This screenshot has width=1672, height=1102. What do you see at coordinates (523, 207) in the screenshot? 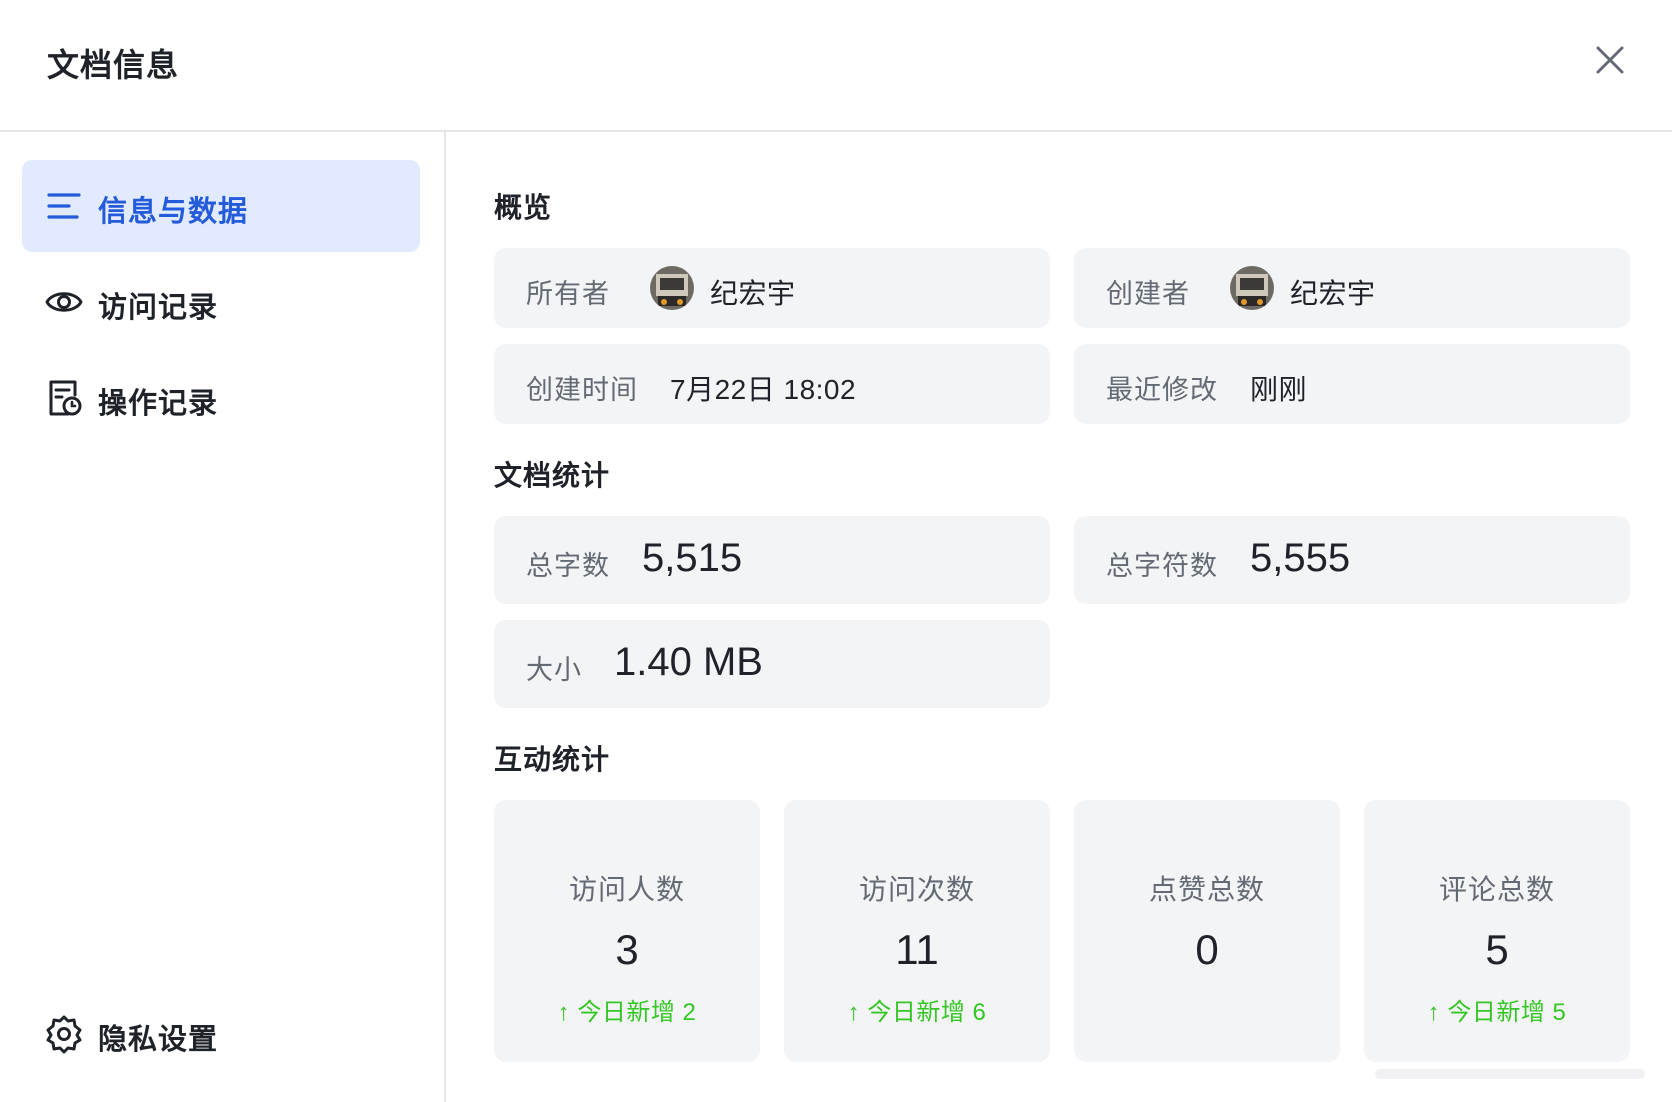
I see `section-title-overview: 概览` at bounding box center [523, 207].